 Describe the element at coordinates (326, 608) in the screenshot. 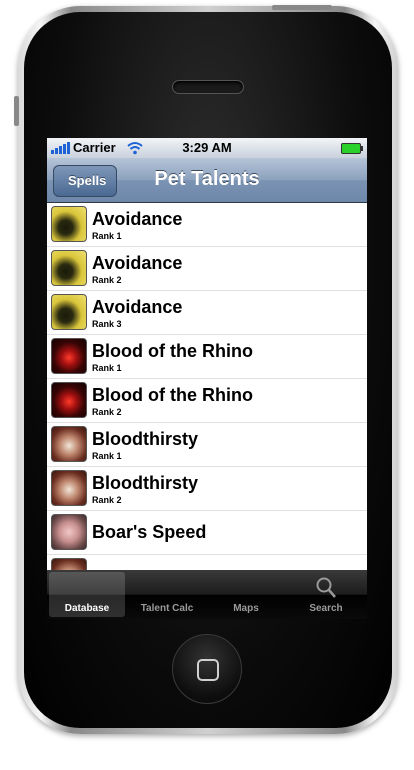

I see `tab-label: Search` at that location.